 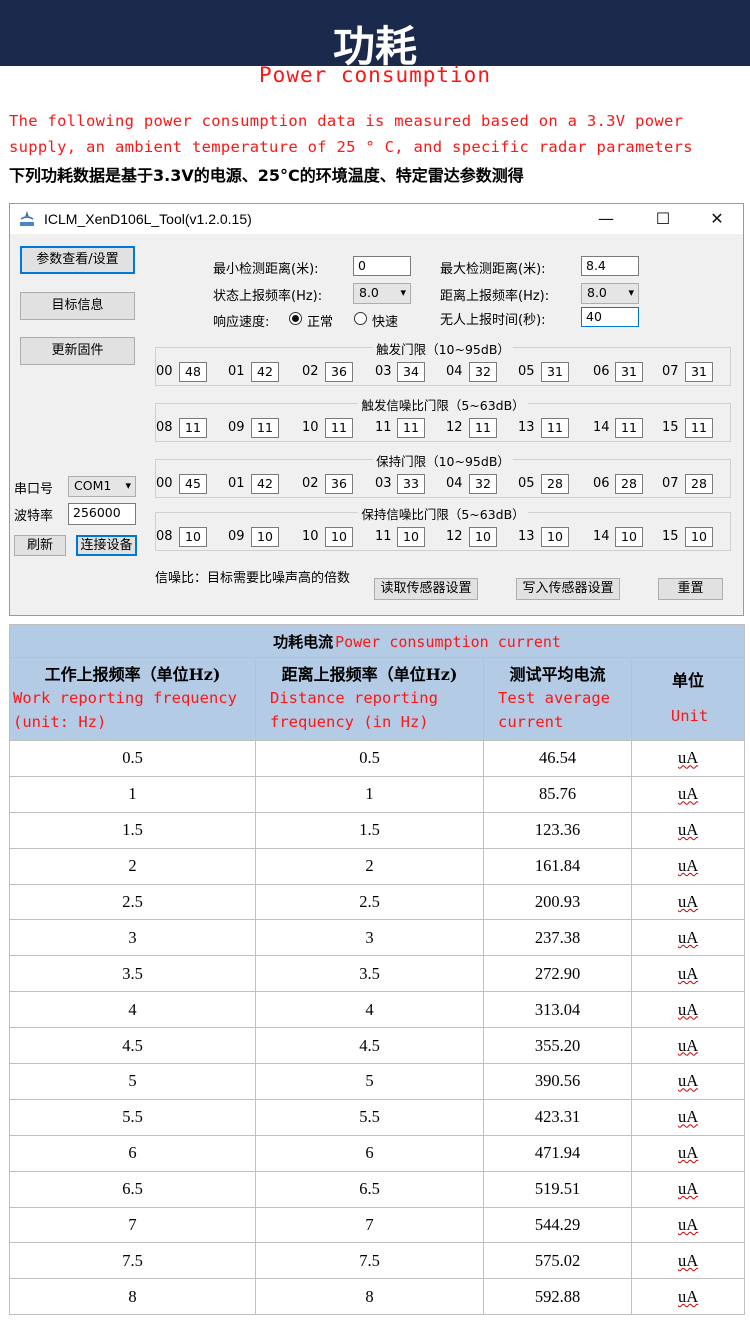 I want to click on maximize-icon: ☐, so click(x=663, y=219).